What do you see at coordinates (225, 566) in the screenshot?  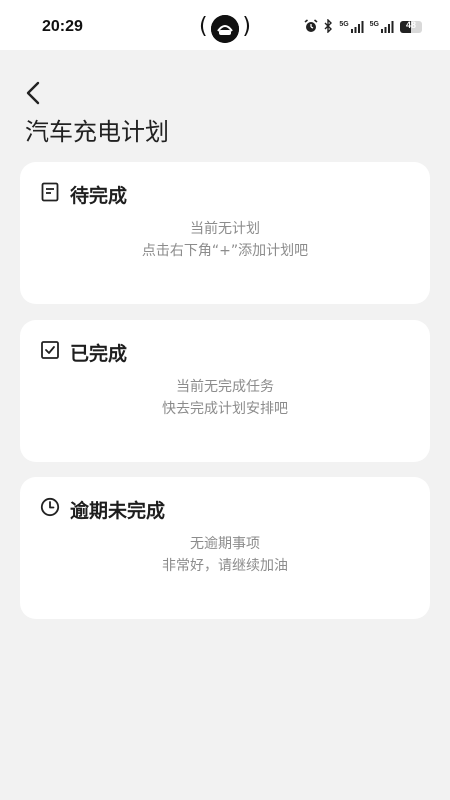 I see `empty-state-line-2: 非常好，请继续加油` at bounding box center [225, 566].